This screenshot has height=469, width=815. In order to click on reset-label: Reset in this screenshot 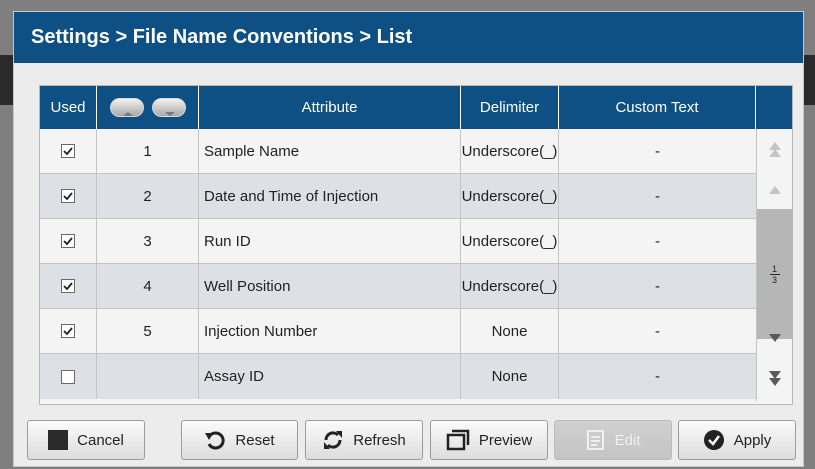, I will do `click(255, 440)`.